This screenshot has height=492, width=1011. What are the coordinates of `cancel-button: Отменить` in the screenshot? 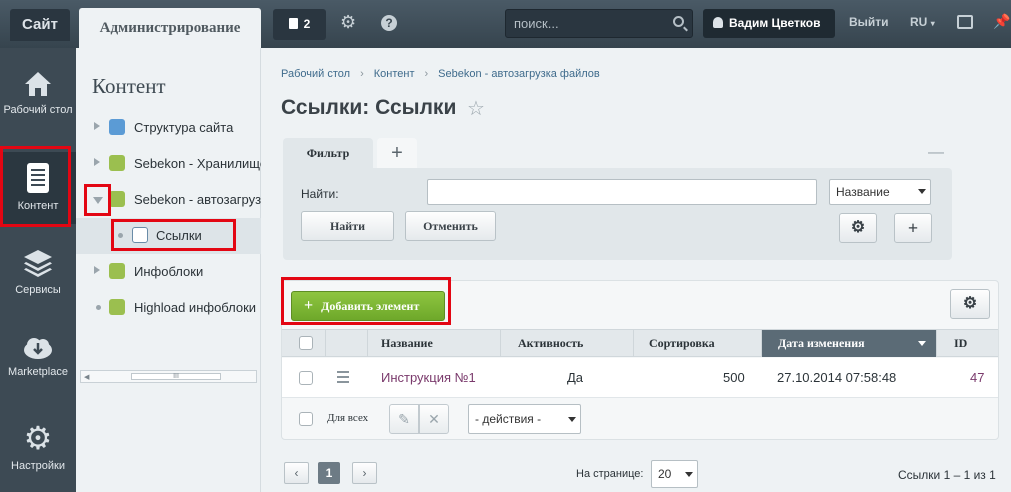 It's located at (450, 226).